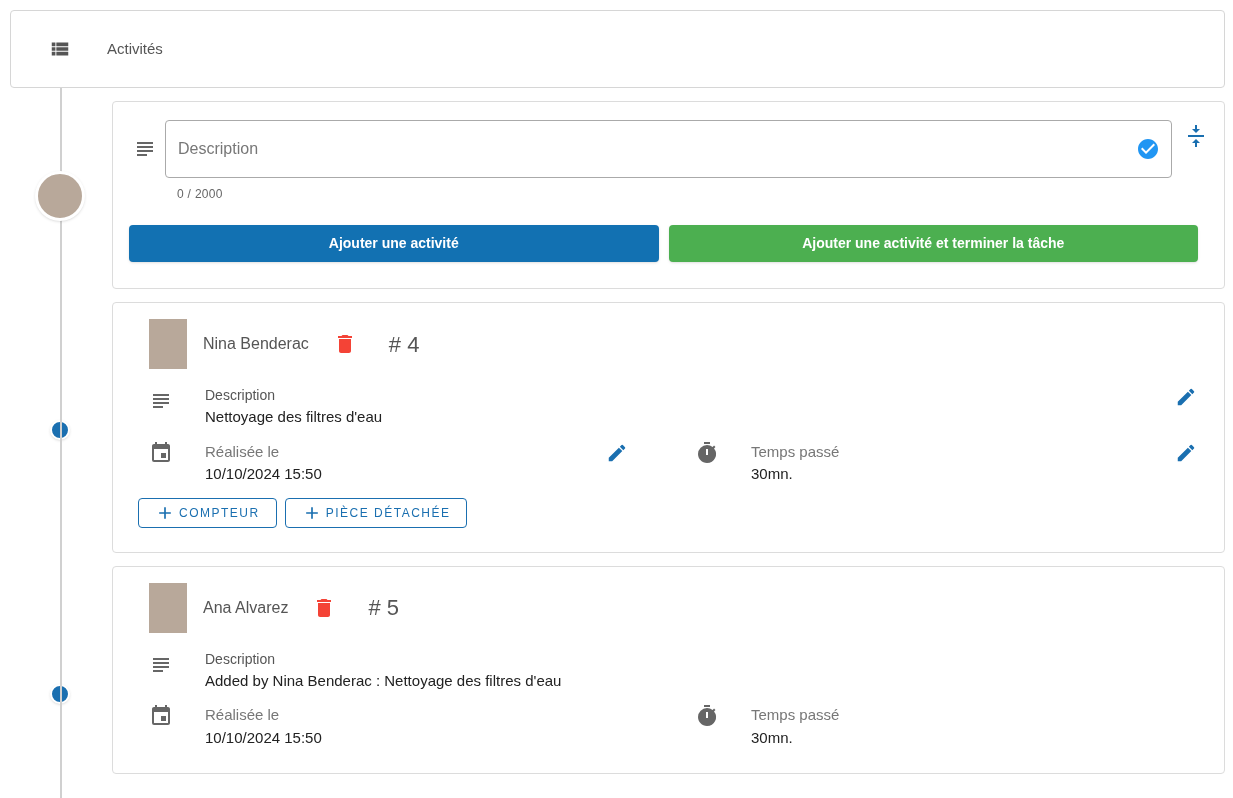 The width and height of the screenshot is (1233, 798). What do you see at coordinates (404, 344) in the screenshot?
I see `activity-number: # 4` at bounding box center [404, 344].